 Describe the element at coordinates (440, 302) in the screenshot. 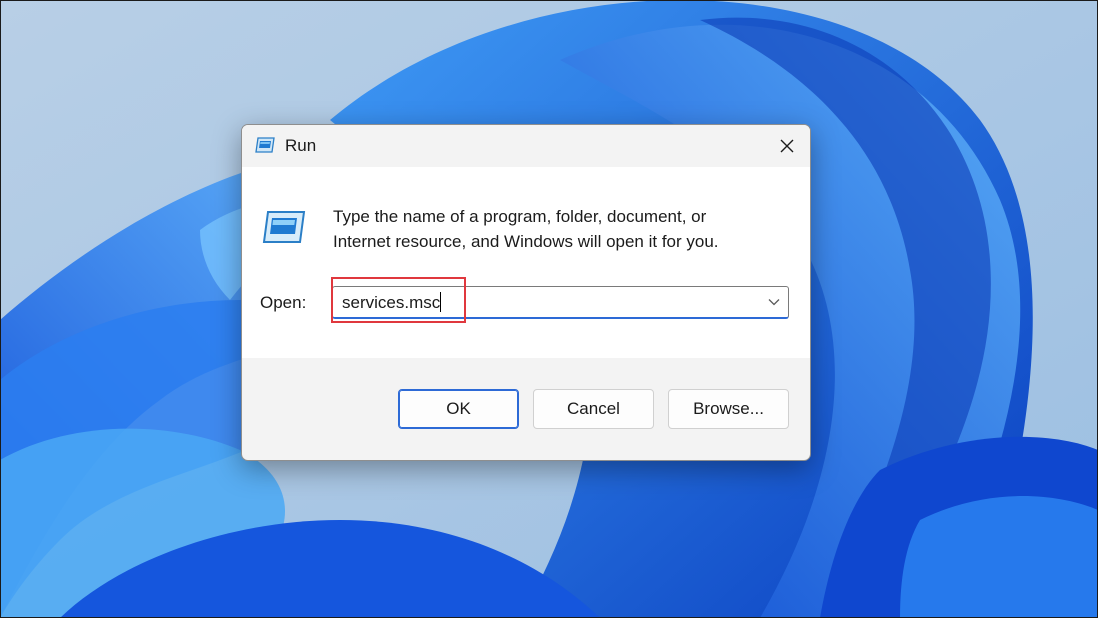

I see `text-caret` at that location.